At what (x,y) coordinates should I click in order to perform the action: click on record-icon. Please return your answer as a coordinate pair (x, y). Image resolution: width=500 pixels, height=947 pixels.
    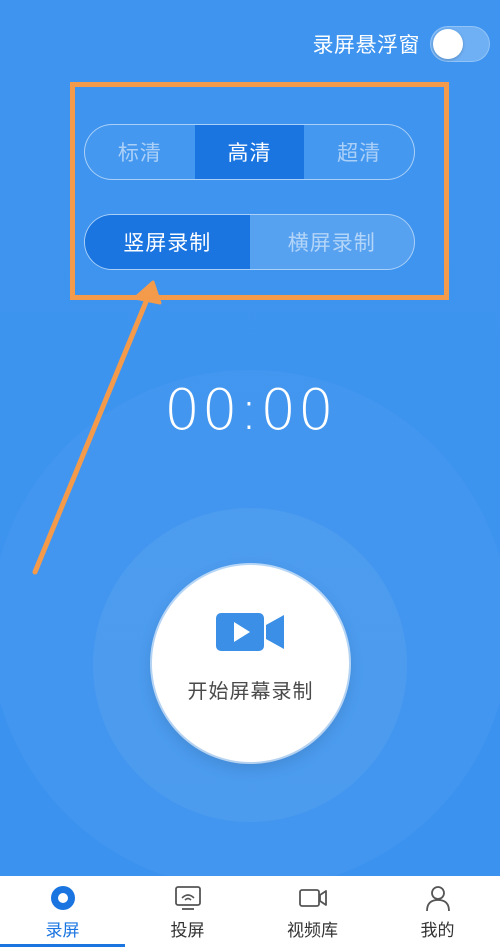
    Looking at the image, I should click on (62, 898).